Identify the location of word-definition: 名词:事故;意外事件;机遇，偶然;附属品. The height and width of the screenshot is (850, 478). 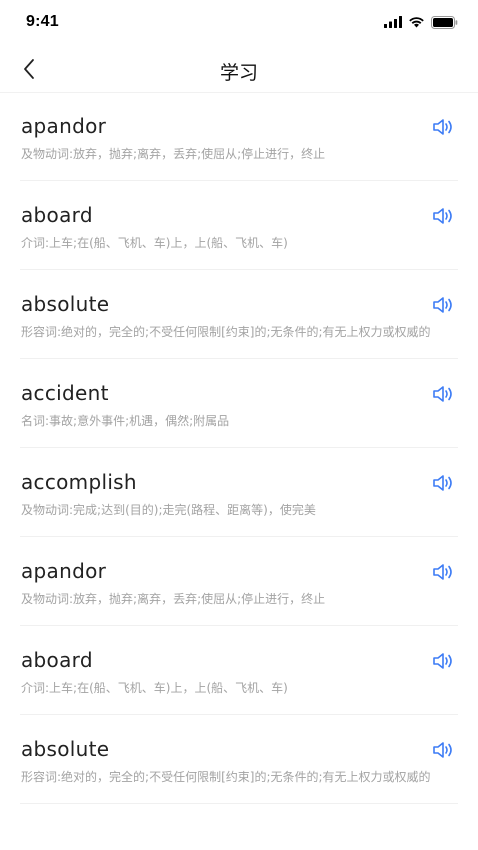
(125, 421).